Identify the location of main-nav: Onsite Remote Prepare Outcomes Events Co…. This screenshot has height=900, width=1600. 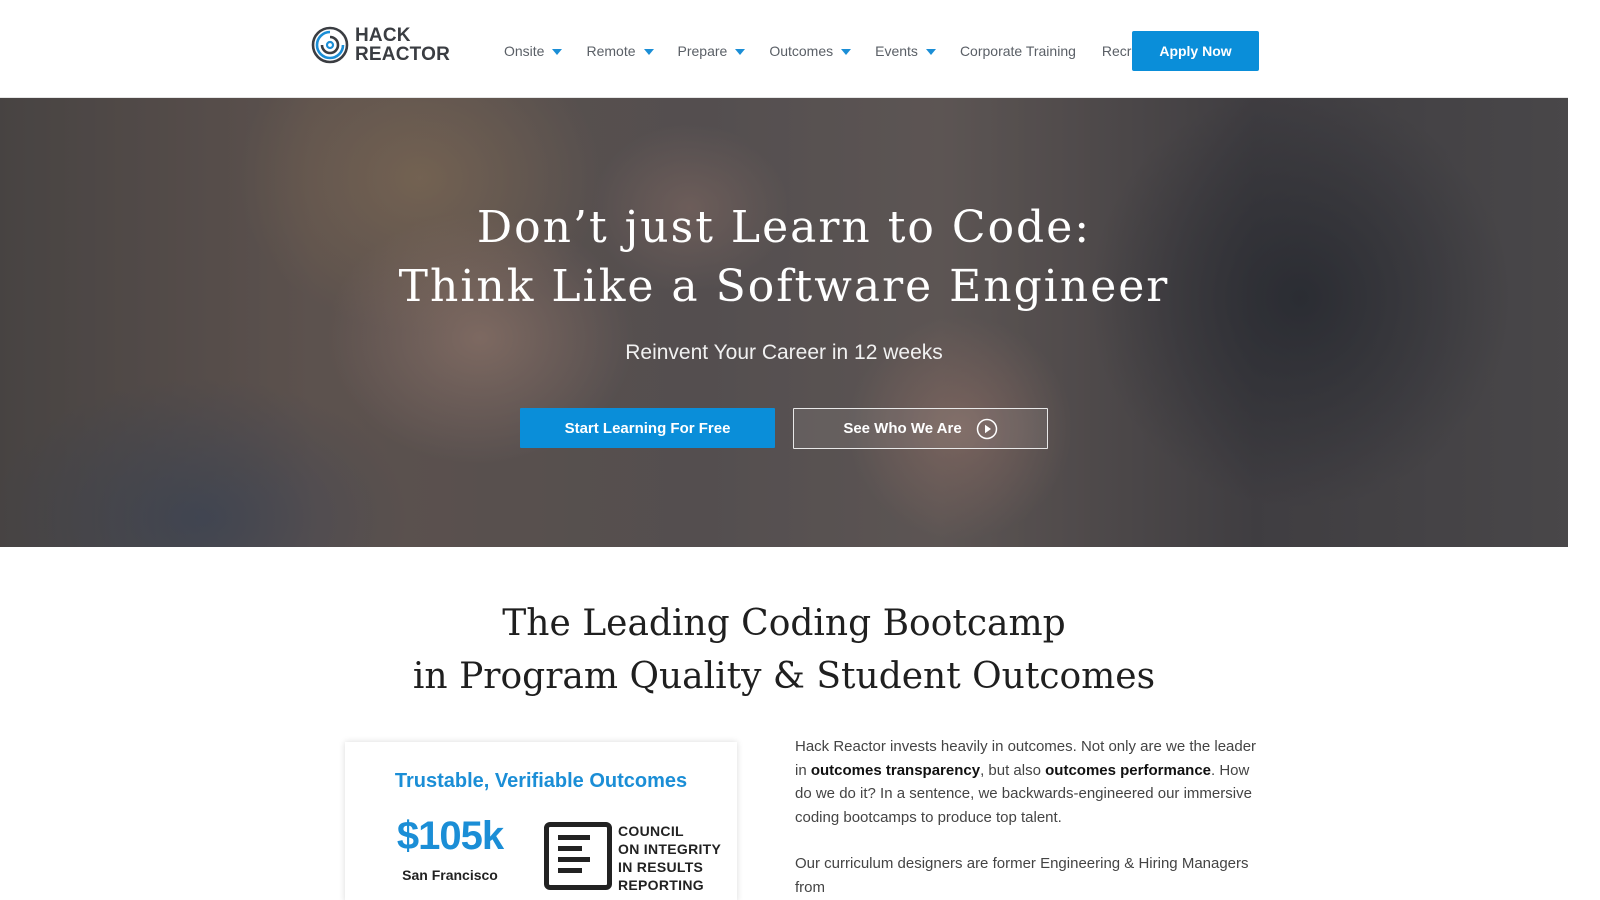
(847, 51).